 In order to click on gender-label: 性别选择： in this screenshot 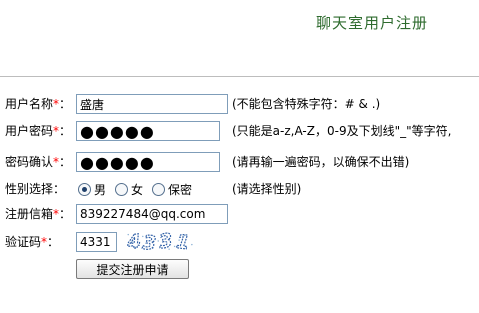, I will do `click(35, 189)`.